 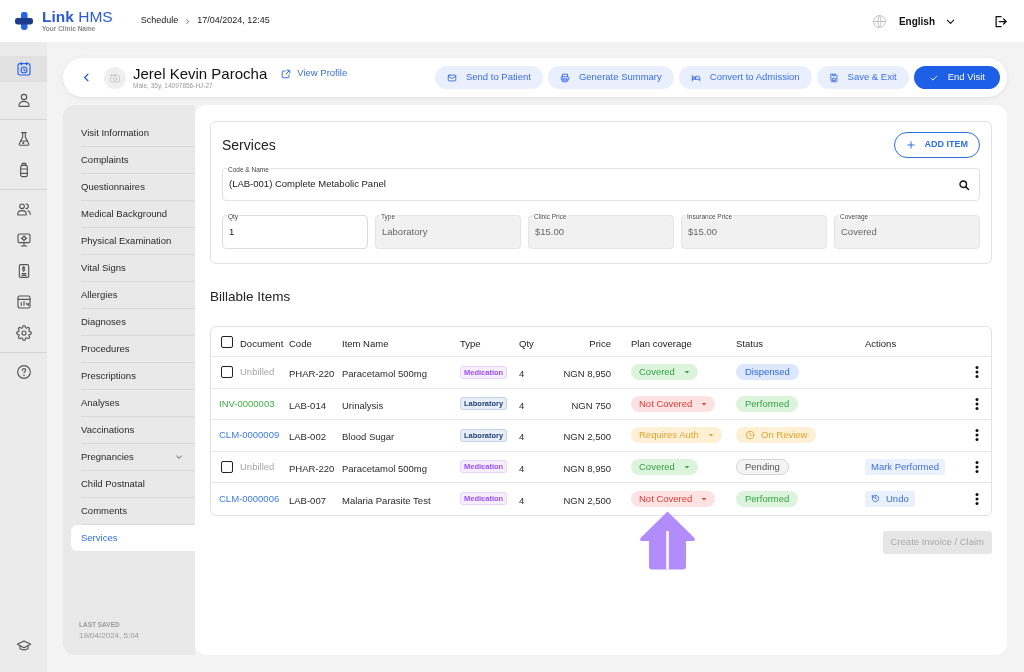 What do you see at coordinates (591, 405) in the screenshot?
I see `table-cell: NGN 750` at bounding box center [591, 405].